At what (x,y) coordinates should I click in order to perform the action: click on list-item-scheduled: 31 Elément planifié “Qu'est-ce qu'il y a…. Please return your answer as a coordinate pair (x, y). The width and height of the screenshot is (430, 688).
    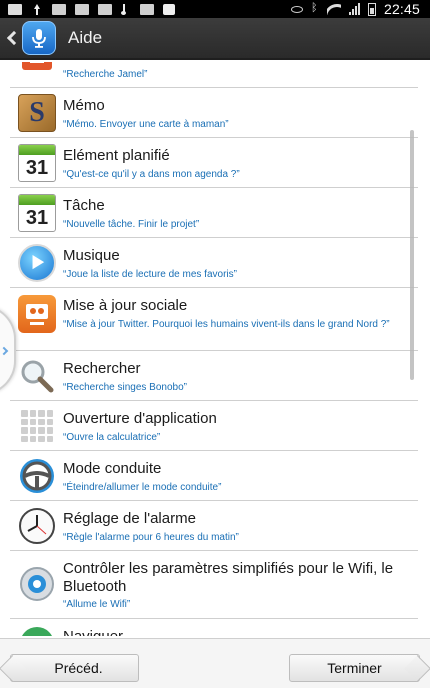
    Looking at the image, I should click on (214, 163).